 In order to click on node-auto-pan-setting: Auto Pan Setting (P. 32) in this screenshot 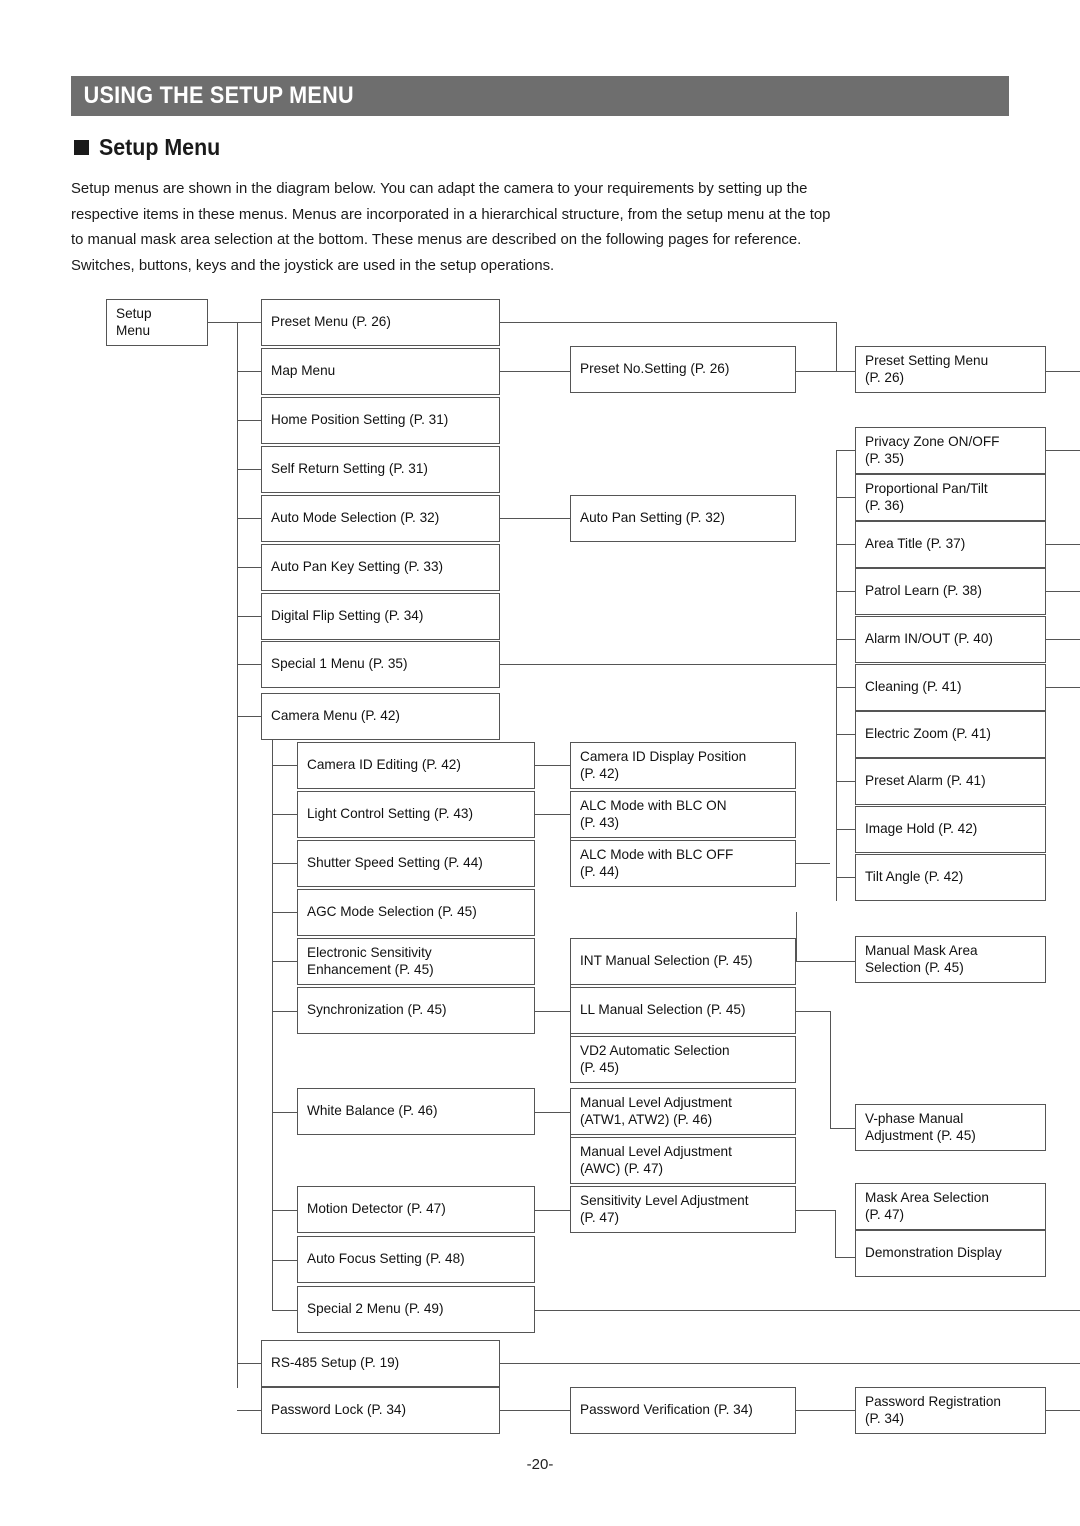, I will do `click(683, 518)`.